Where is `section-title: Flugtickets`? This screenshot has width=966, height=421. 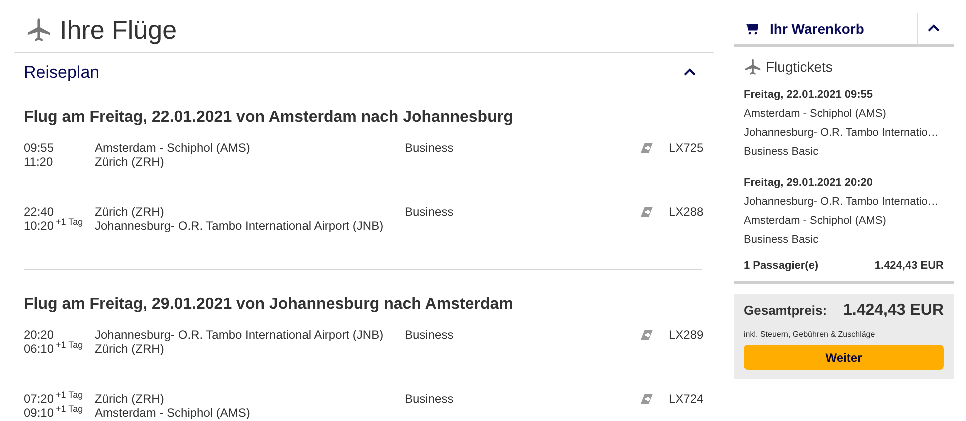 section-title: Flugtickets is located at coordinates (799, 67).